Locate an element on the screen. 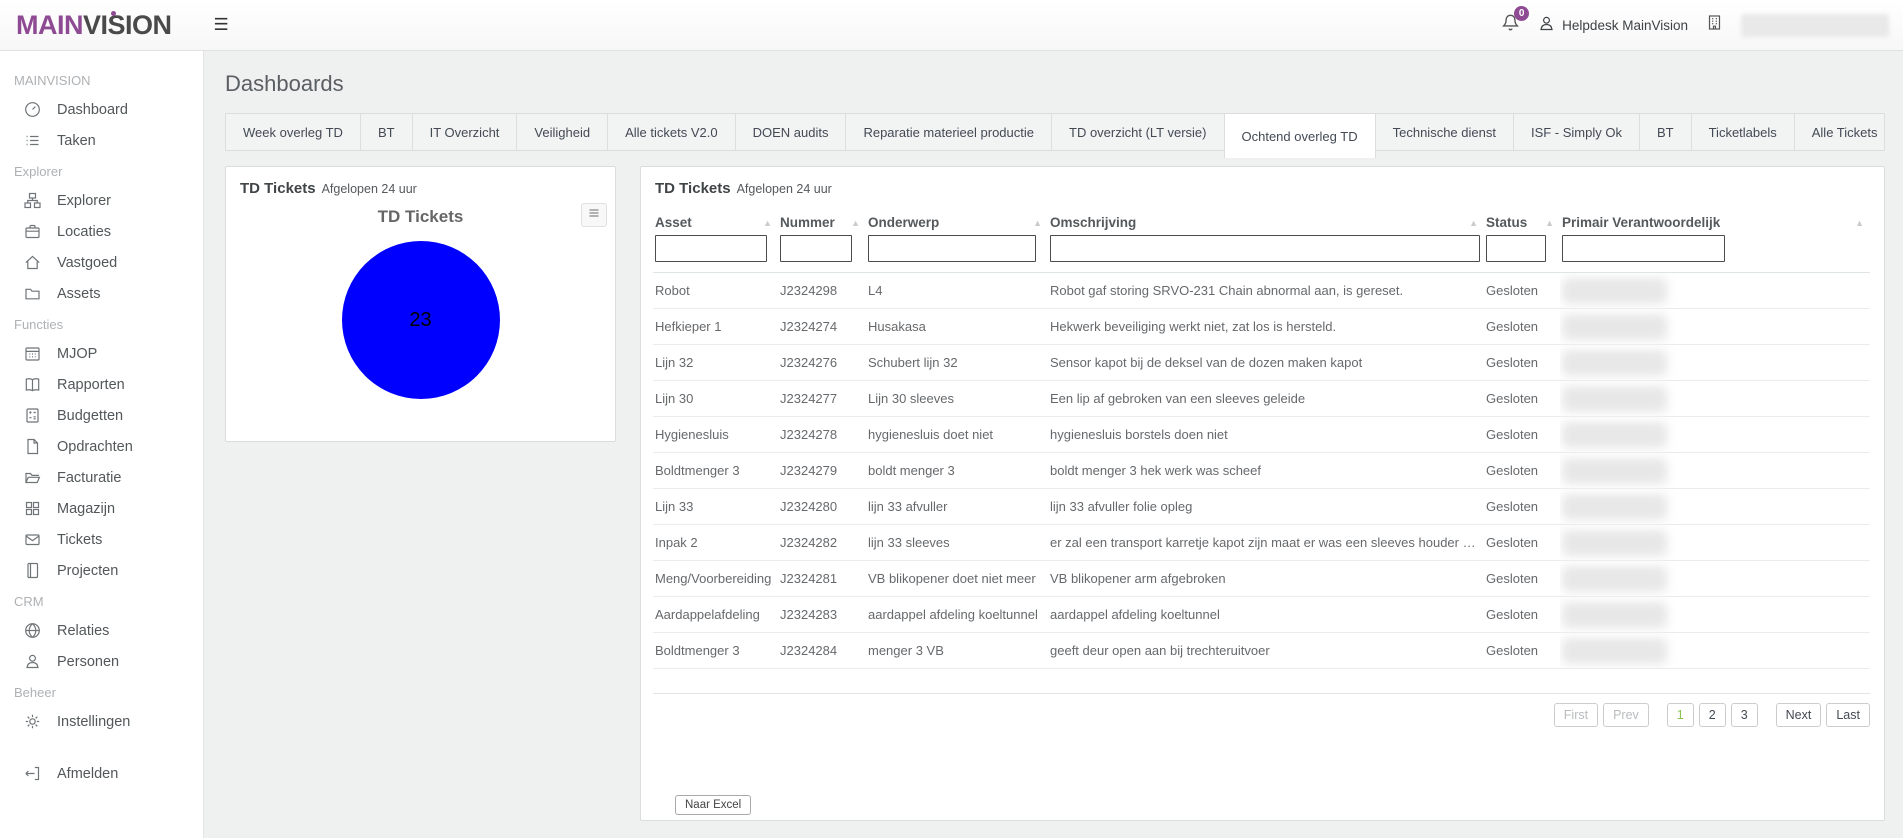 Image resolution: width=1903 pixels, height=838 pixels. filter-onderwerp-input is located at coordinates (952, 248).